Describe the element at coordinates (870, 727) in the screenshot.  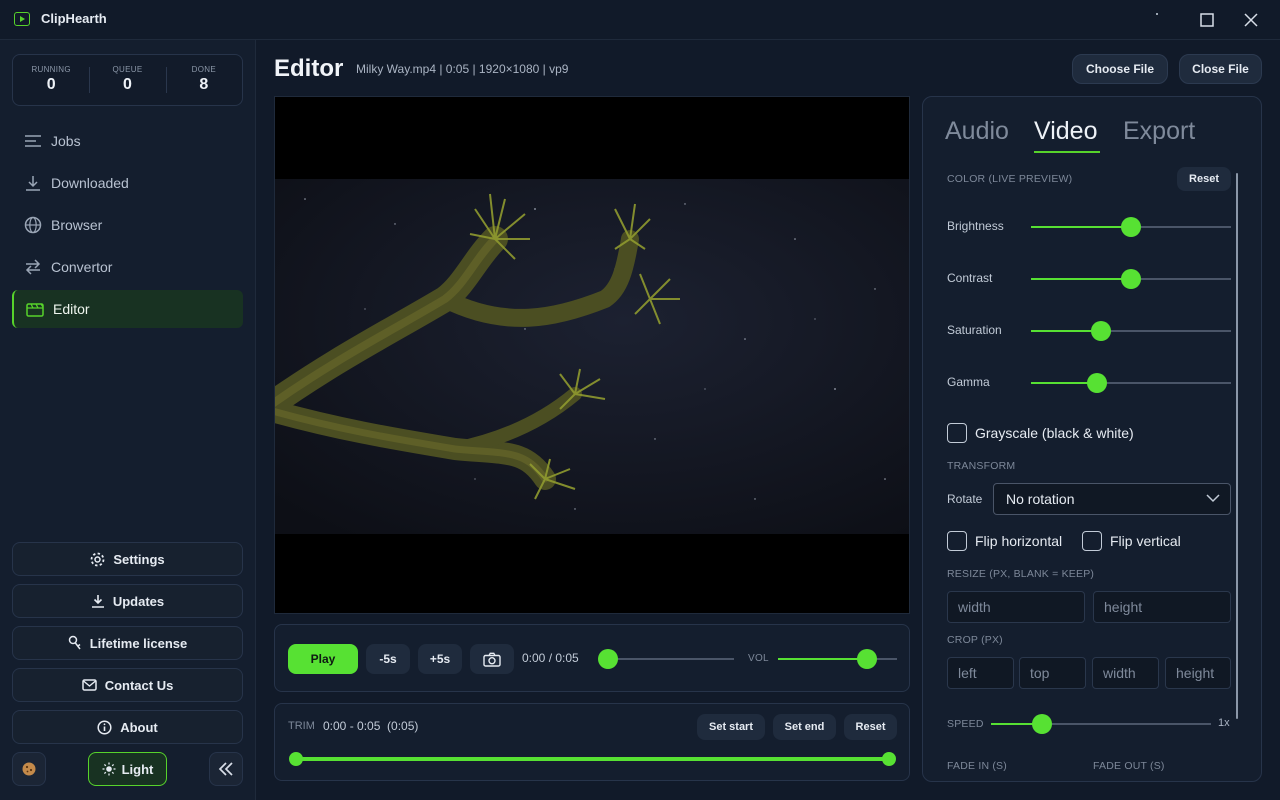
I see `trim-reset-button: Reset` at that location.